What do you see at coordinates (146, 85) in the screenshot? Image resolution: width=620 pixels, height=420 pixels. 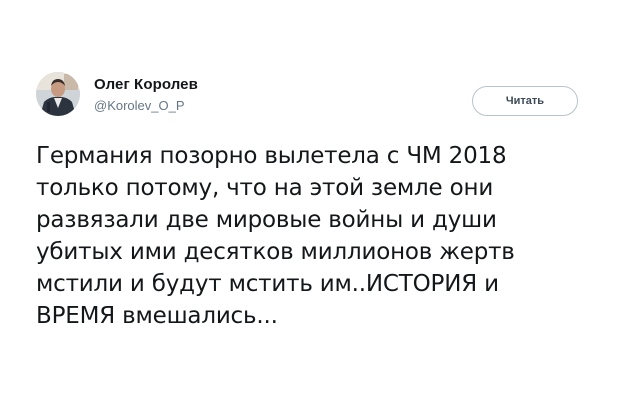 I see `author-display-name: Олег Королев` at bounding box center [146, 85].